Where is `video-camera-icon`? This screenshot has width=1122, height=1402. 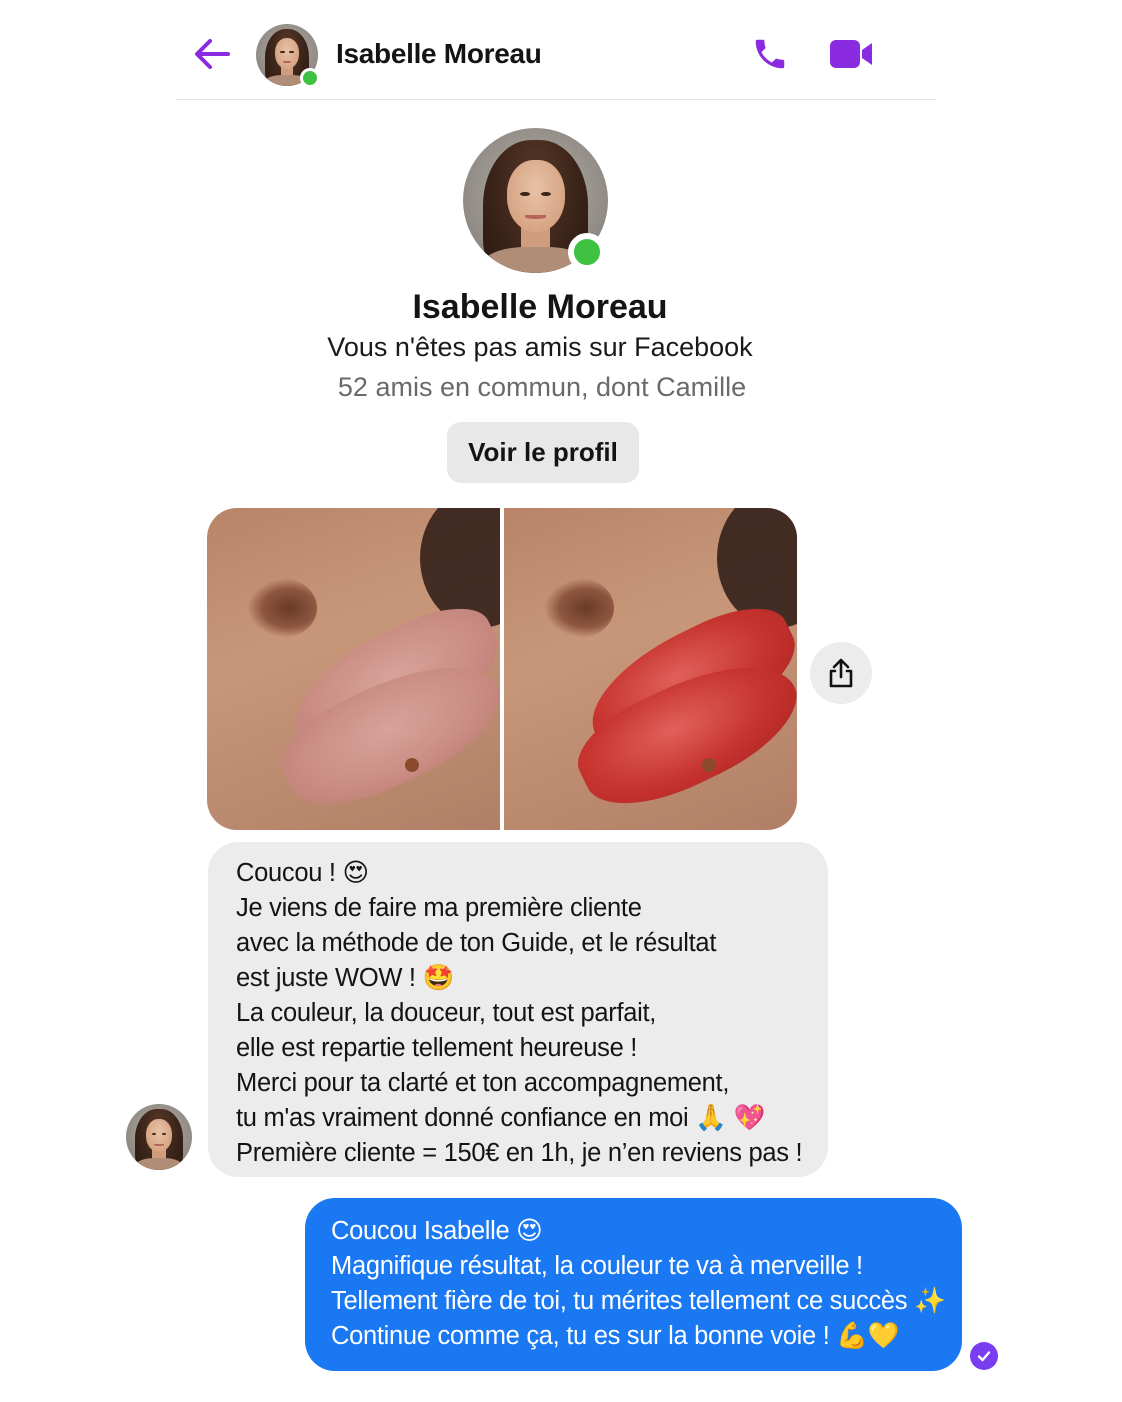
video-camera-icon is located at coordinates (851, 54).